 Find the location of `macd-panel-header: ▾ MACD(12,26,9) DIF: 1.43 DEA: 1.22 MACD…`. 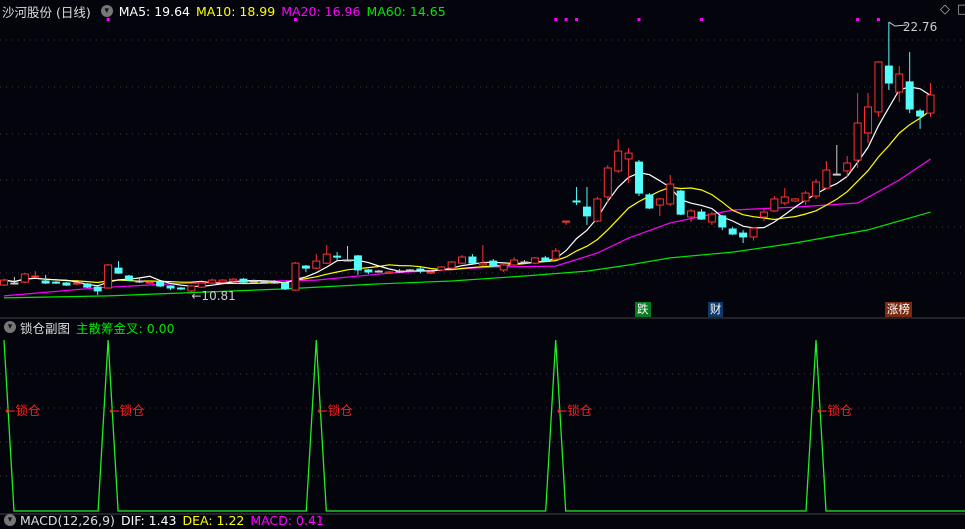

macd-panel-header: ▾ MACD(12,26,9) DIF: 1.43 DEA: 1.22 MACD… is located at coordinates (162, 520).